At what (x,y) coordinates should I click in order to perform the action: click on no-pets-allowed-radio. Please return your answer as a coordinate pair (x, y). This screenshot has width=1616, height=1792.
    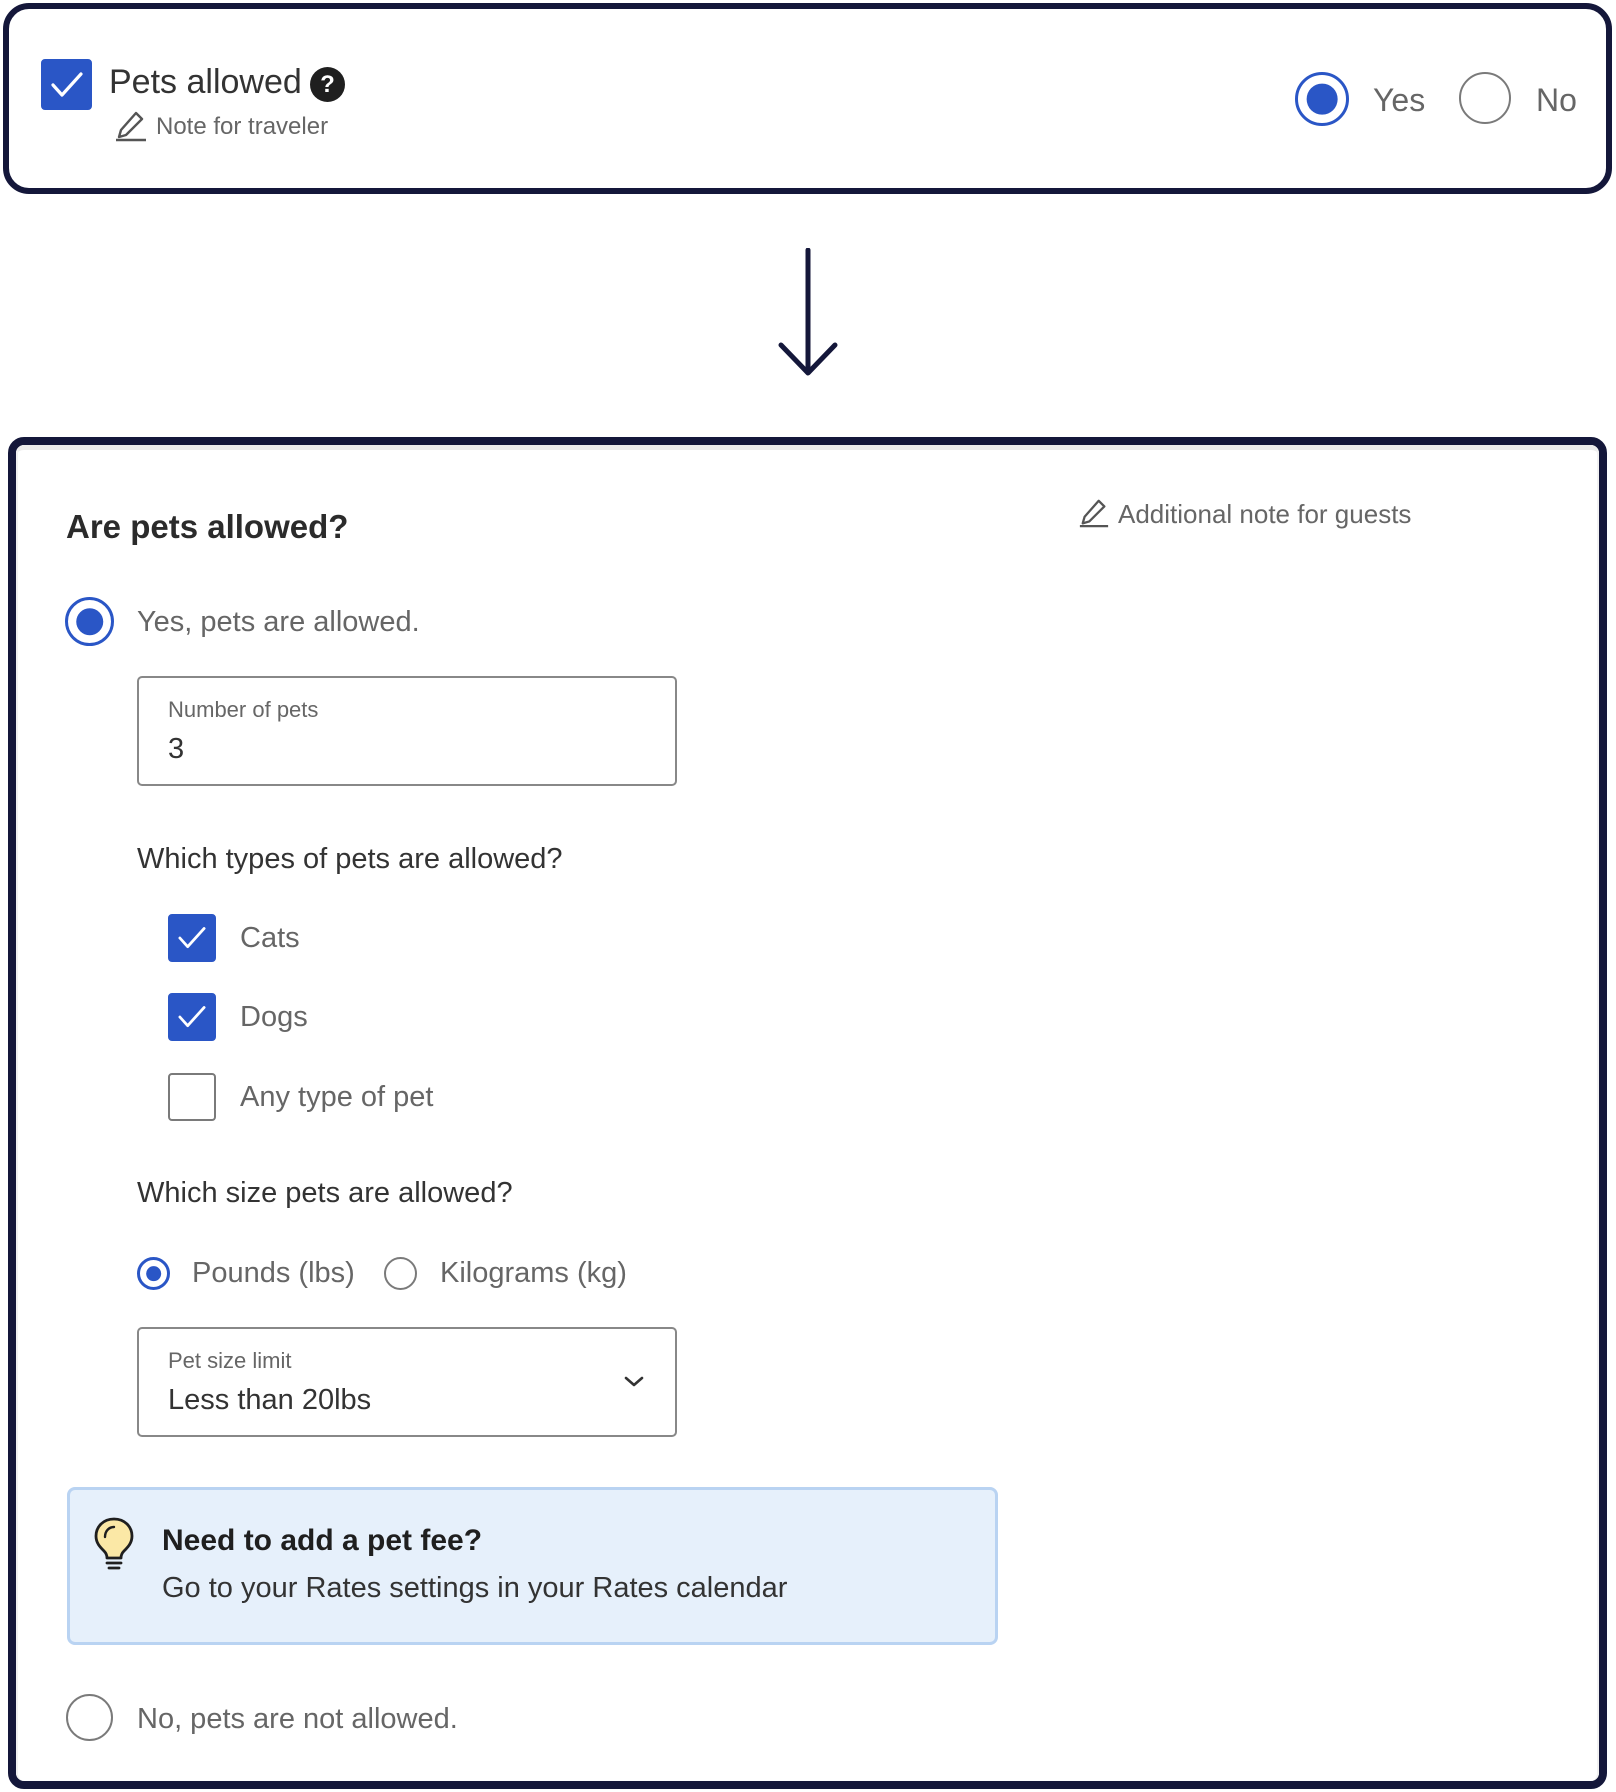
    Looking at the image, I should click on (89, 1717).